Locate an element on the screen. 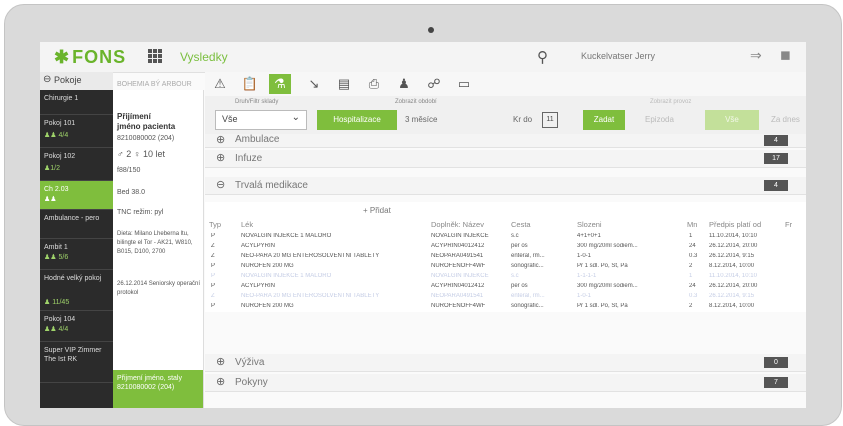 The width and height of the screenshot is (843, 426). episode-button: Epizoda is located at coordinates (659, 120).